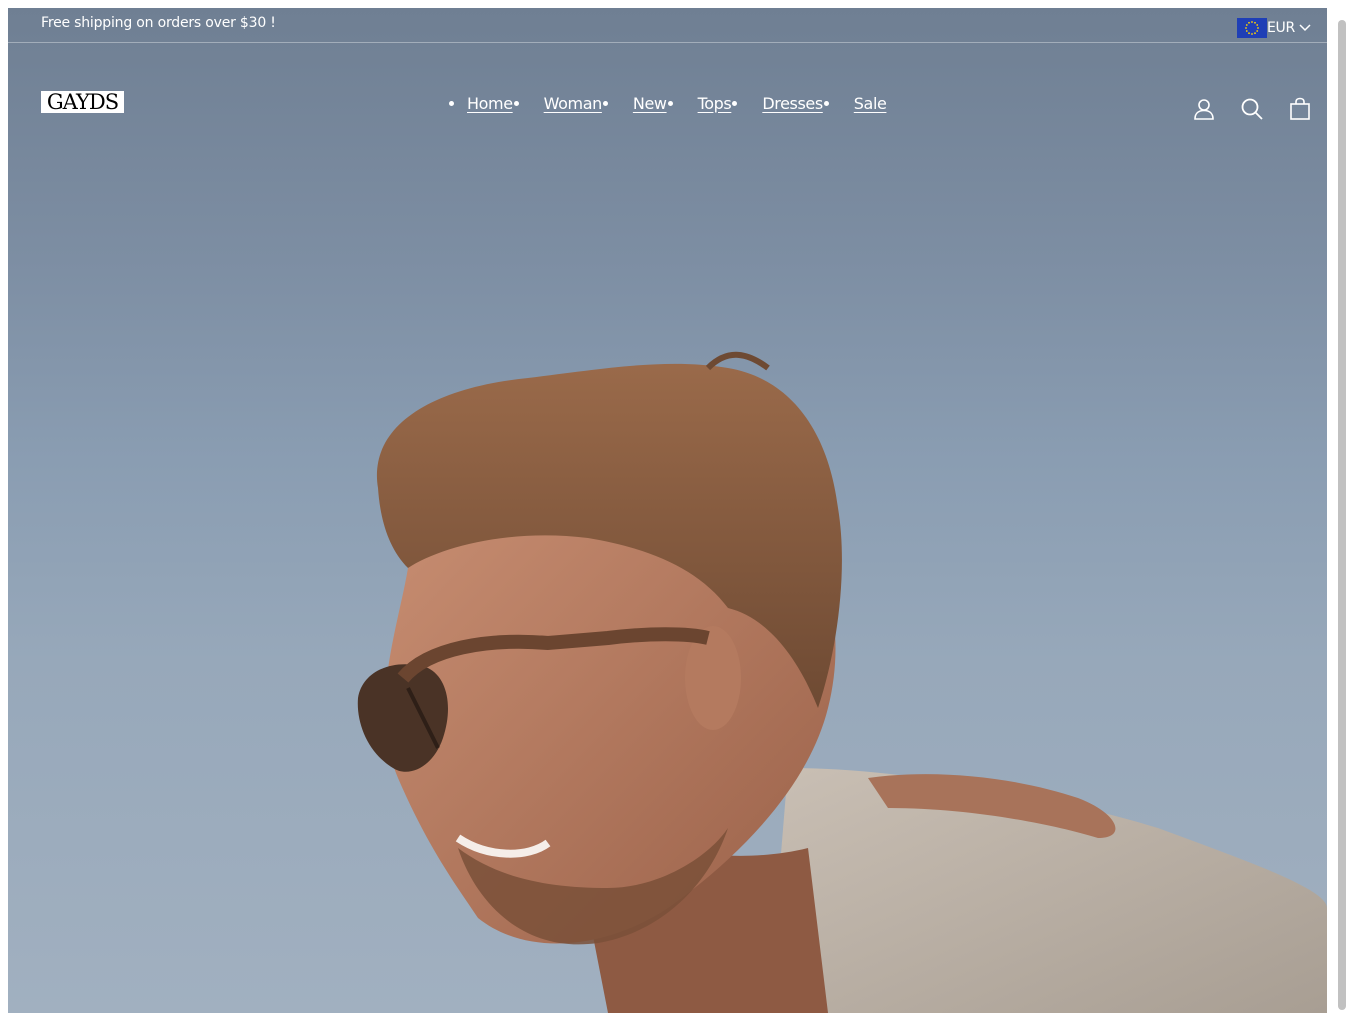 The height and width of the screenshot is (1013, 1350). I want to click on site-header: GAYDS Home Woman New Tops Dresses Sale, so click(667, 103).